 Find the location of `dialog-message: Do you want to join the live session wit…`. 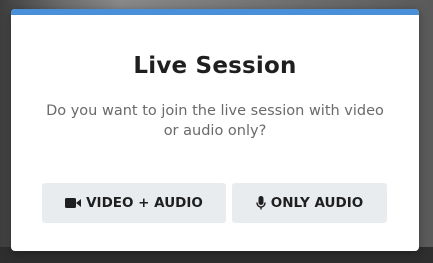

dialog-message: Do you want to join the live session wit… is located at coordinates (215, 121).